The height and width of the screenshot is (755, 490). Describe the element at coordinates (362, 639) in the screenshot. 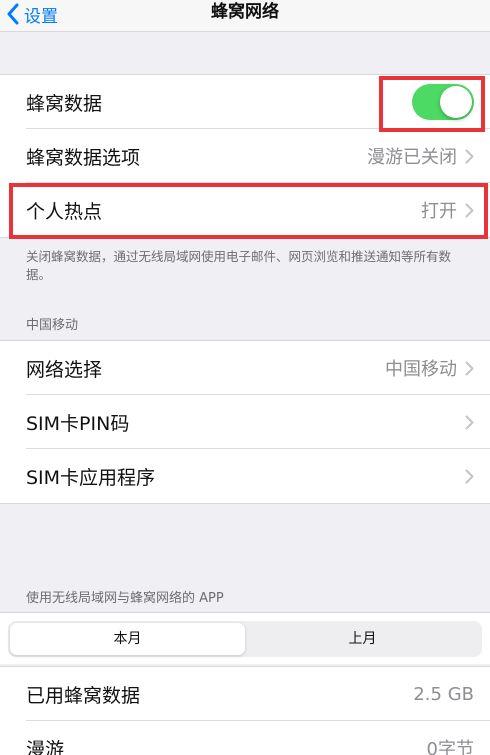

I see `segment-last-month: 上月` at that location.